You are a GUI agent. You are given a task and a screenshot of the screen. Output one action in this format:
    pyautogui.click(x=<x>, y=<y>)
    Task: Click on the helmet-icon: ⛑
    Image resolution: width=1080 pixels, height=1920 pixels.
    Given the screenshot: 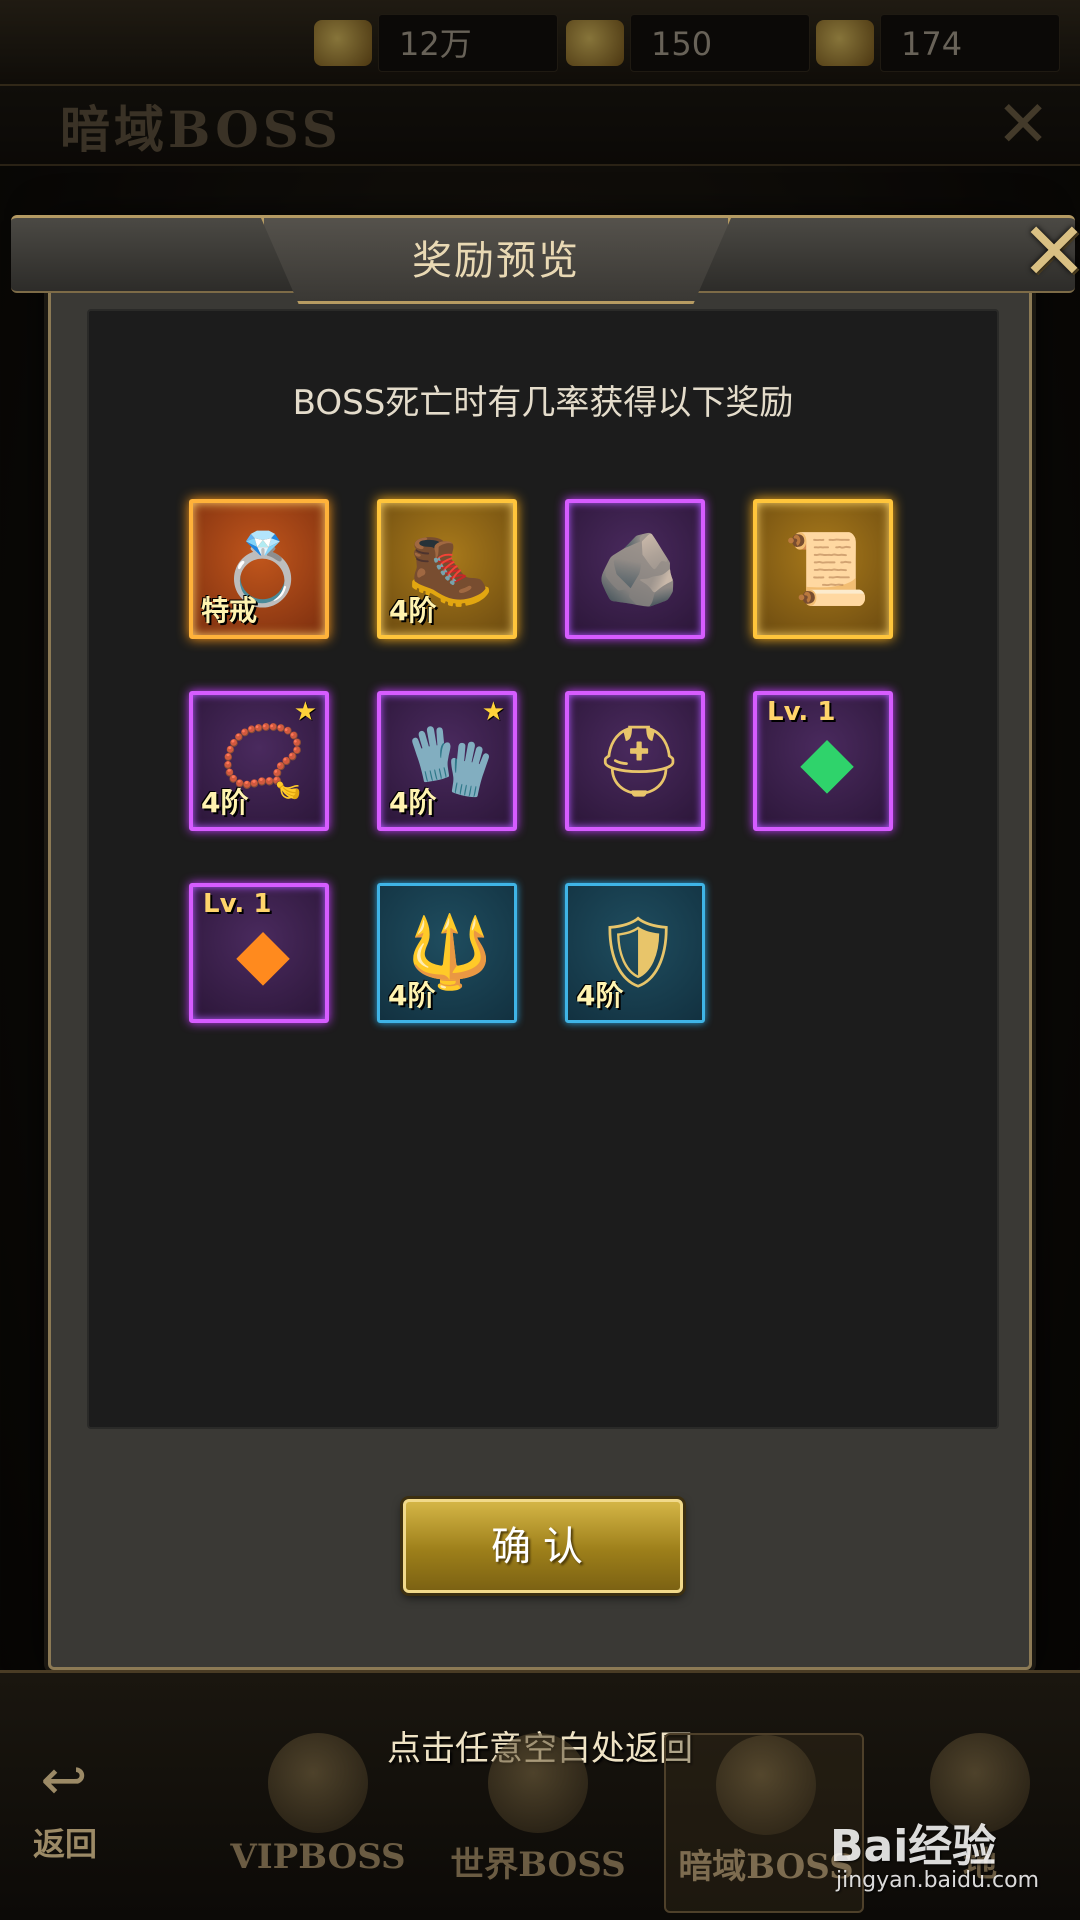 What is the action you would take?
    pyautogui.click(x=639, y=761)
    